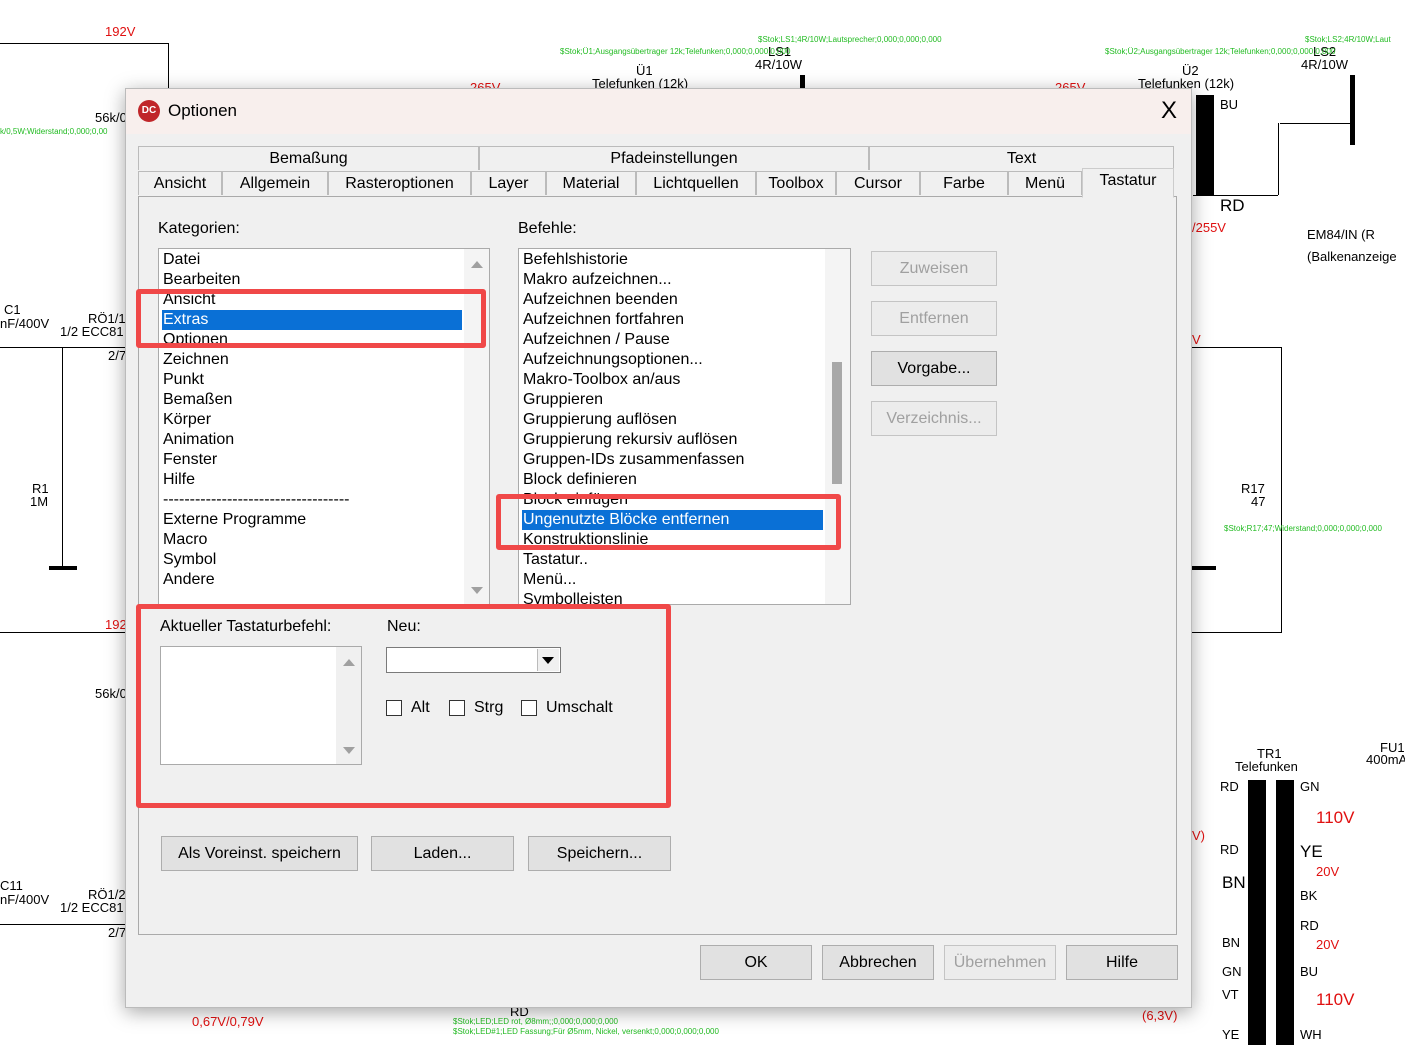 The height and width of the screenshot is (1055, 1405). Describe the element at coordinates (1231, 1034) in the screenshot. I see `schematic-label: YE` at that location.